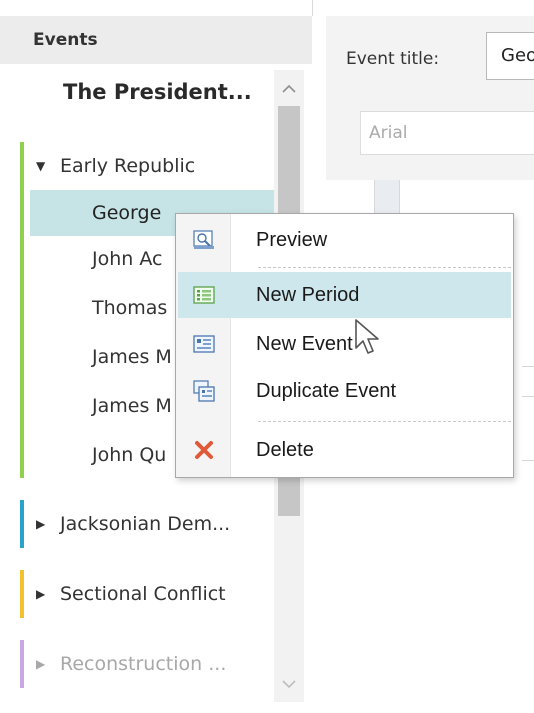 This screenshot has width=534, height=713. What do you see at coordinates (326, 390) in the screenshot?
I see `menu-item-label: Duplicate Event` at bounding box center [326, 390].